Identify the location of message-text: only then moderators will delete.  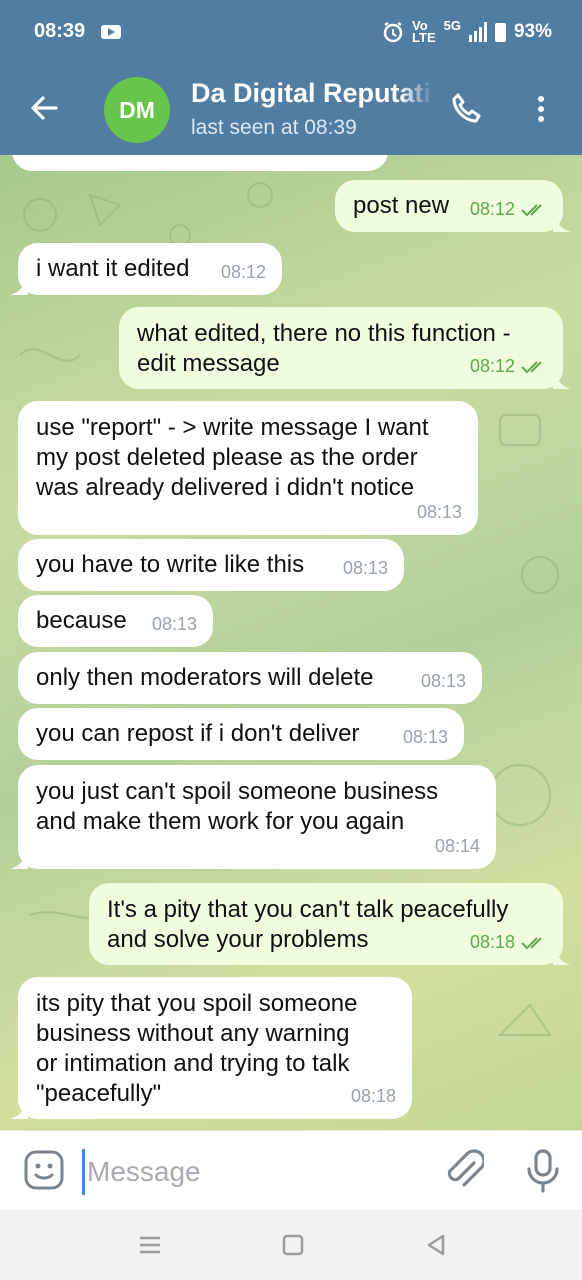
(205, 677).